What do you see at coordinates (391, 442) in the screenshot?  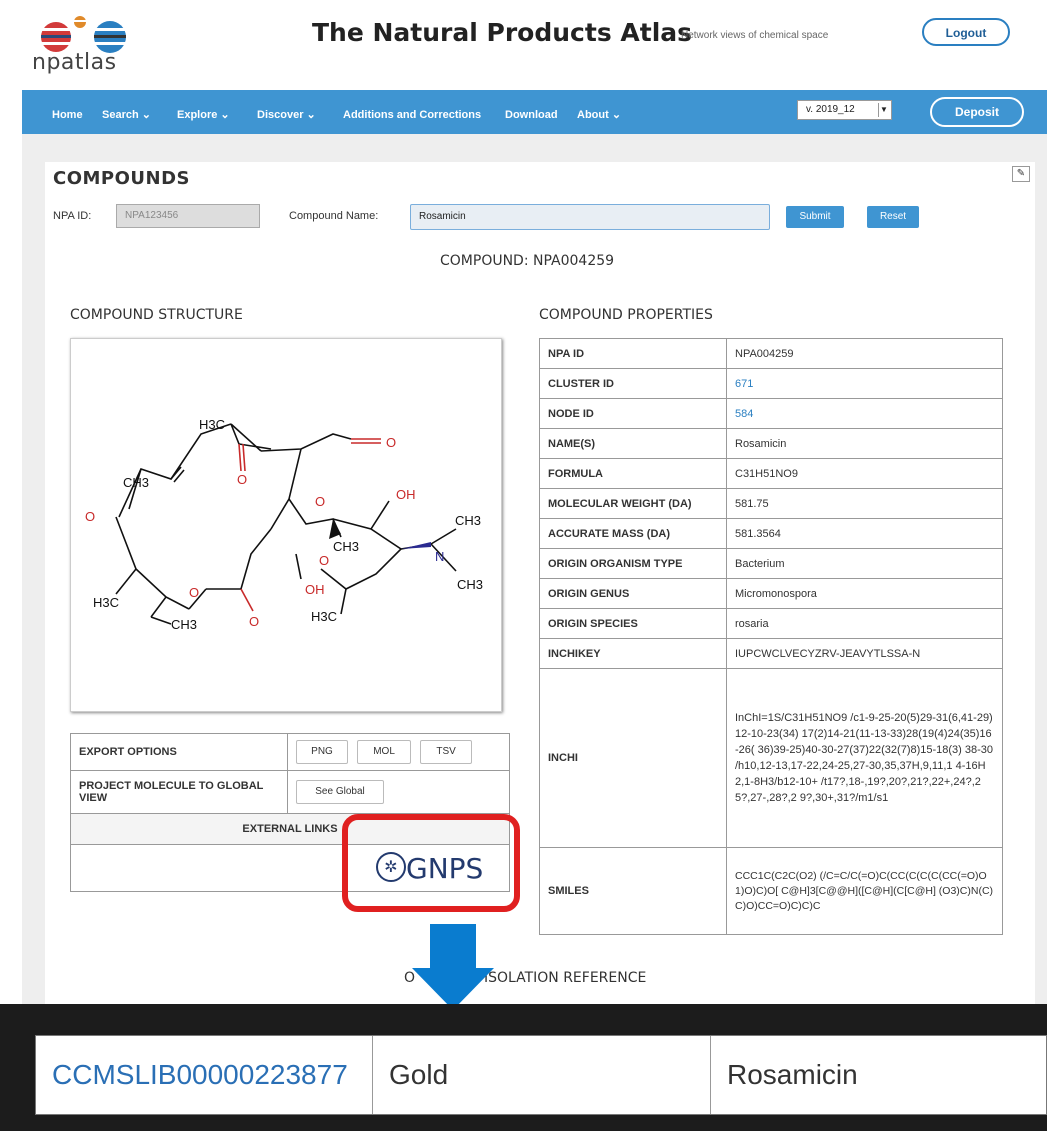 I see `label-o-aldehyde: O` at bounding box center [391, 442].